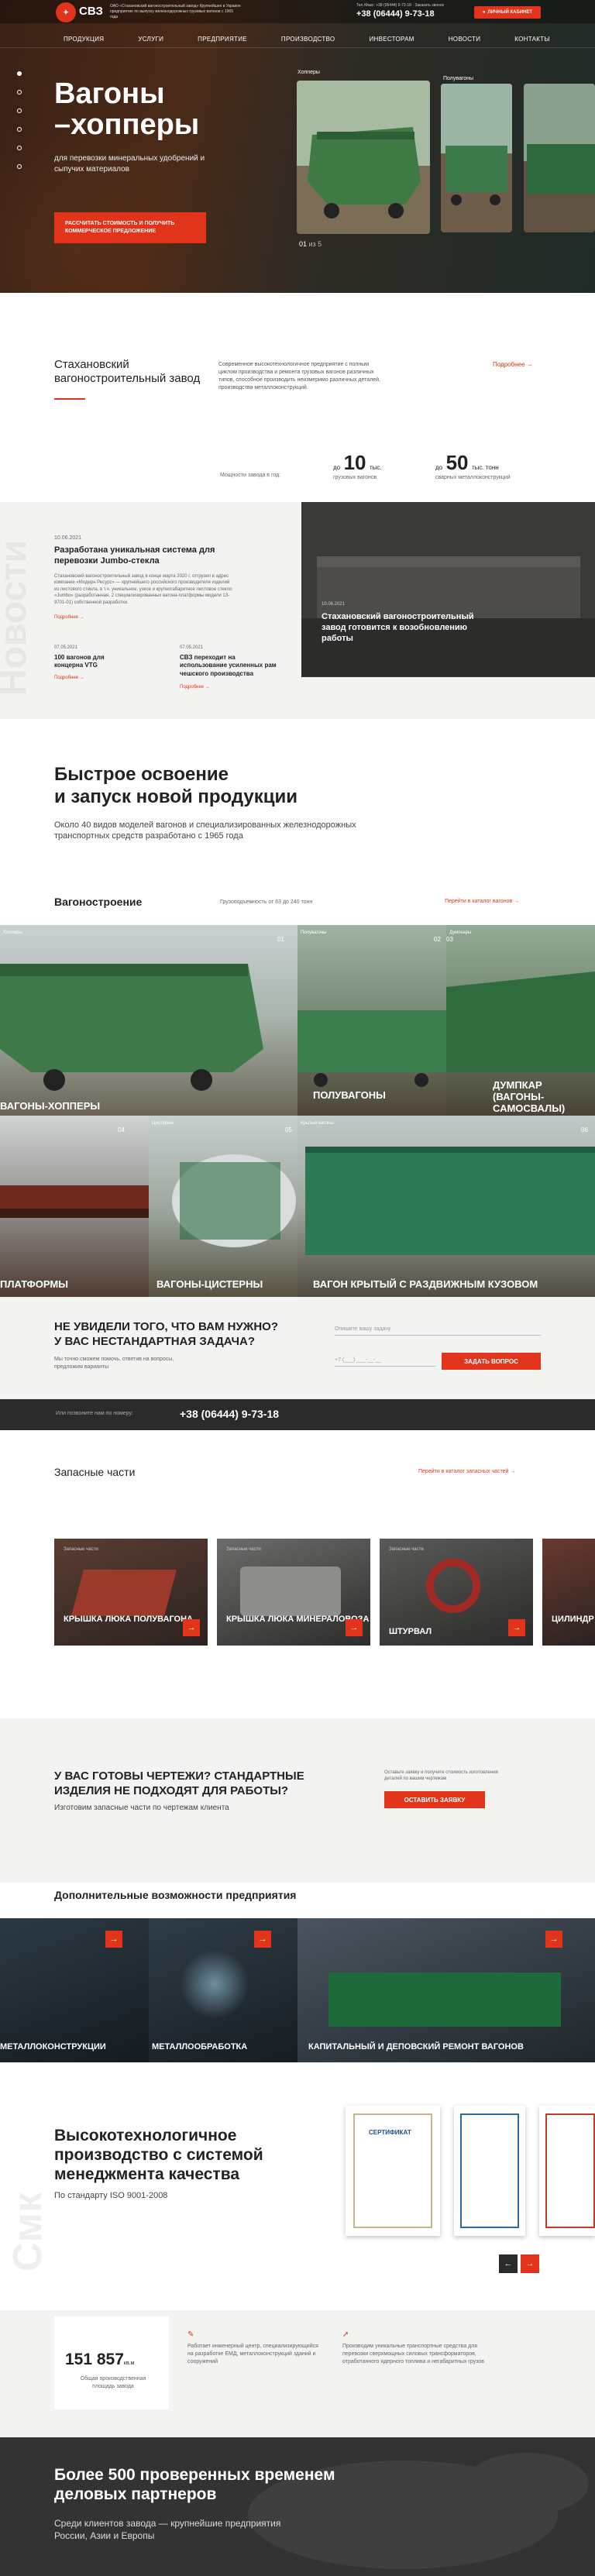 Image resolution: width=595 pixels, height=2576 pixels. I want to click on hopper-image, so click(132, 1027).